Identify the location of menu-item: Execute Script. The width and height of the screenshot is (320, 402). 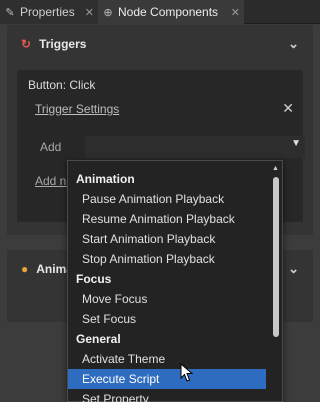
(167, 379).